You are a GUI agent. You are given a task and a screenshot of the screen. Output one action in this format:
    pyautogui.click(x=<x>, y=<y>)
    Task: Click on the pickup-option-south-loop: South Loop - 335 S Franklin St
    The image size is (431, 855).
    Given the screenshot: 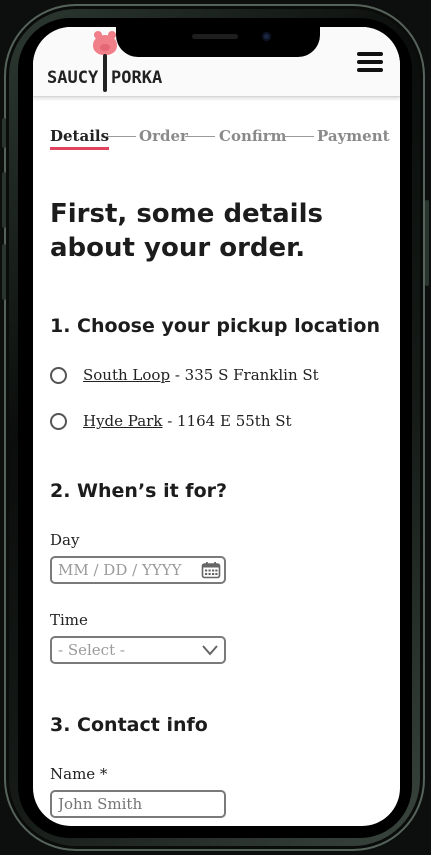 What is the action you would take?
    pyautogui.click(x=184, y=375)
    